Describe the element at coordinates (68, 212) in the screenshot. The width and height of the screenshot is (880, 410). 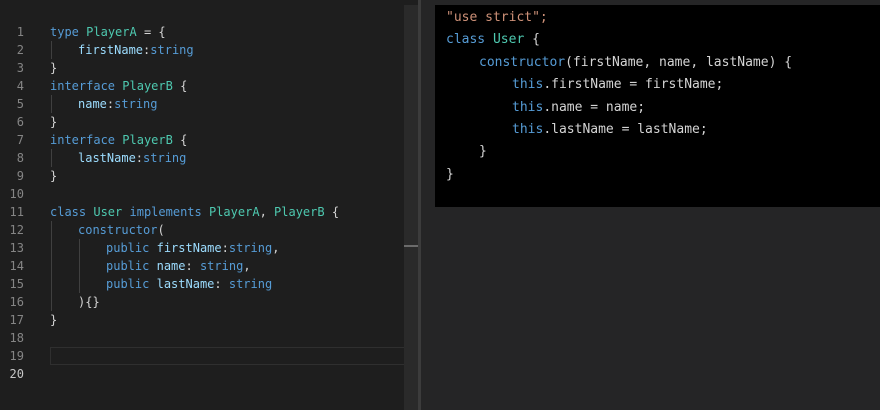
I see `keyword: class` at that location.